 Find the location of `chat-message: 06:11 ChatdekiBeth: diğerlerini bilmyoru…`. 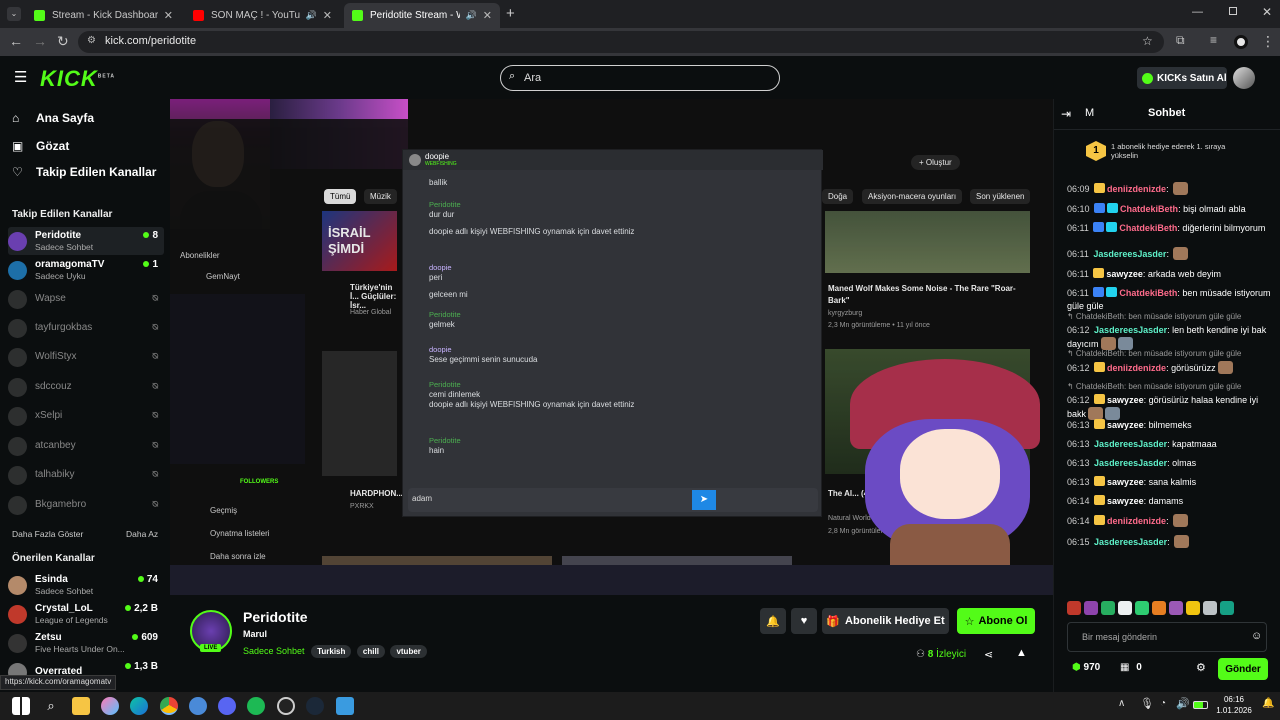

chat-message: 06:11 ChatdekiBeth: diğerlerini bilmyoru… is located at coordinates (1172, 228).